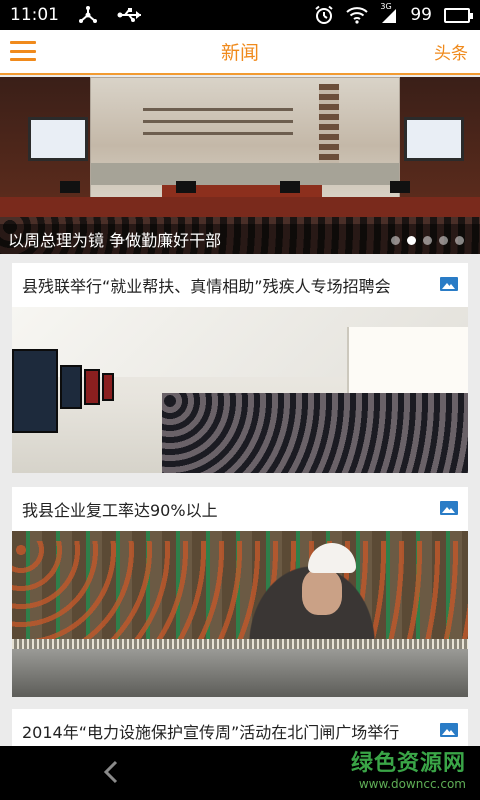 This screenshot has height=800, width=480. What do you see at coordinates (76, 15) in the screenshot?
I see `status-left: 11:01` at bounding box center [76, 15].